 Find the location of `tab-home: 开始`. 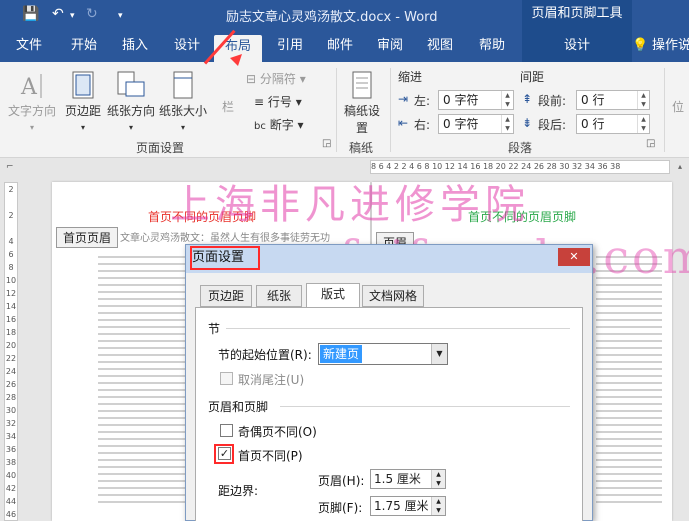

tab-home: 开始 is located at coordinates (84, 47).